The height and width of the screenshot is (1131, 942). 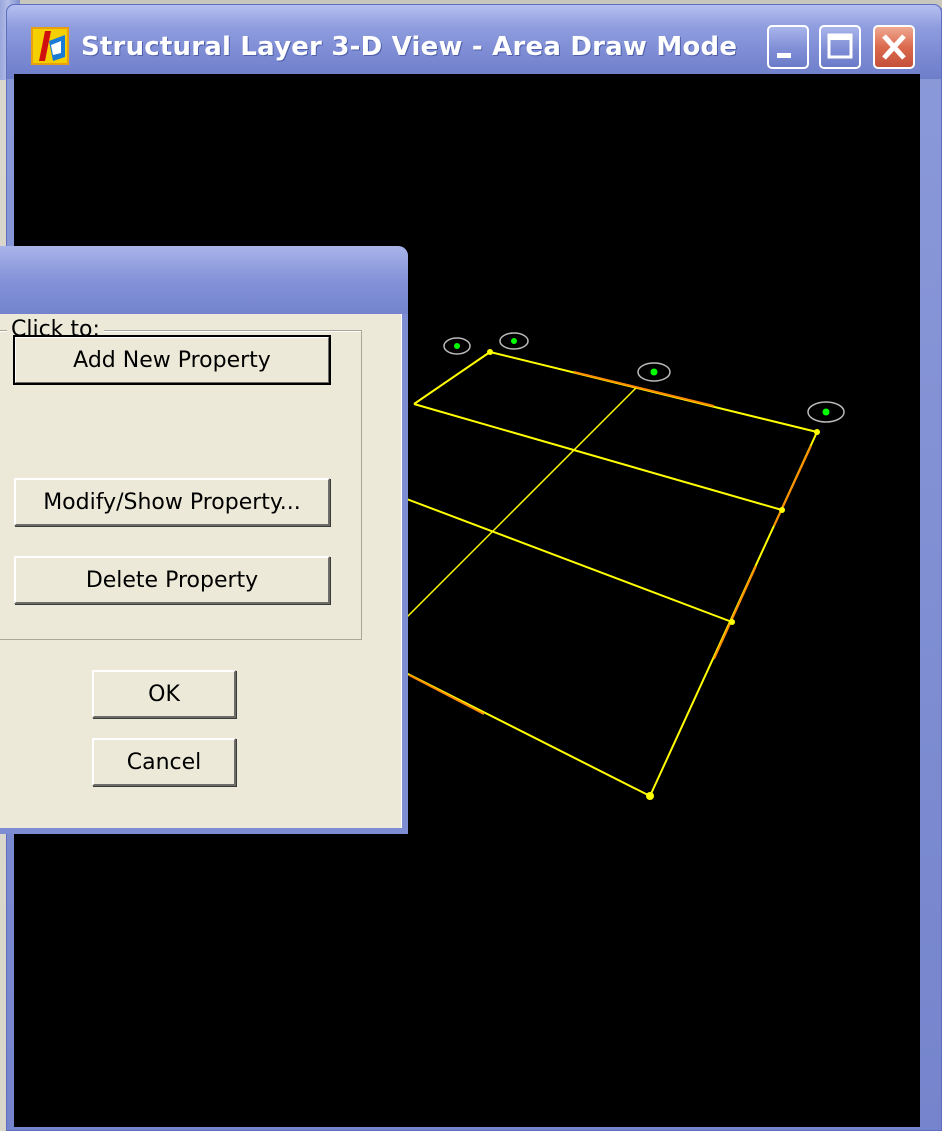 I want to click on minimize-icon, so click(x=784, y=55).